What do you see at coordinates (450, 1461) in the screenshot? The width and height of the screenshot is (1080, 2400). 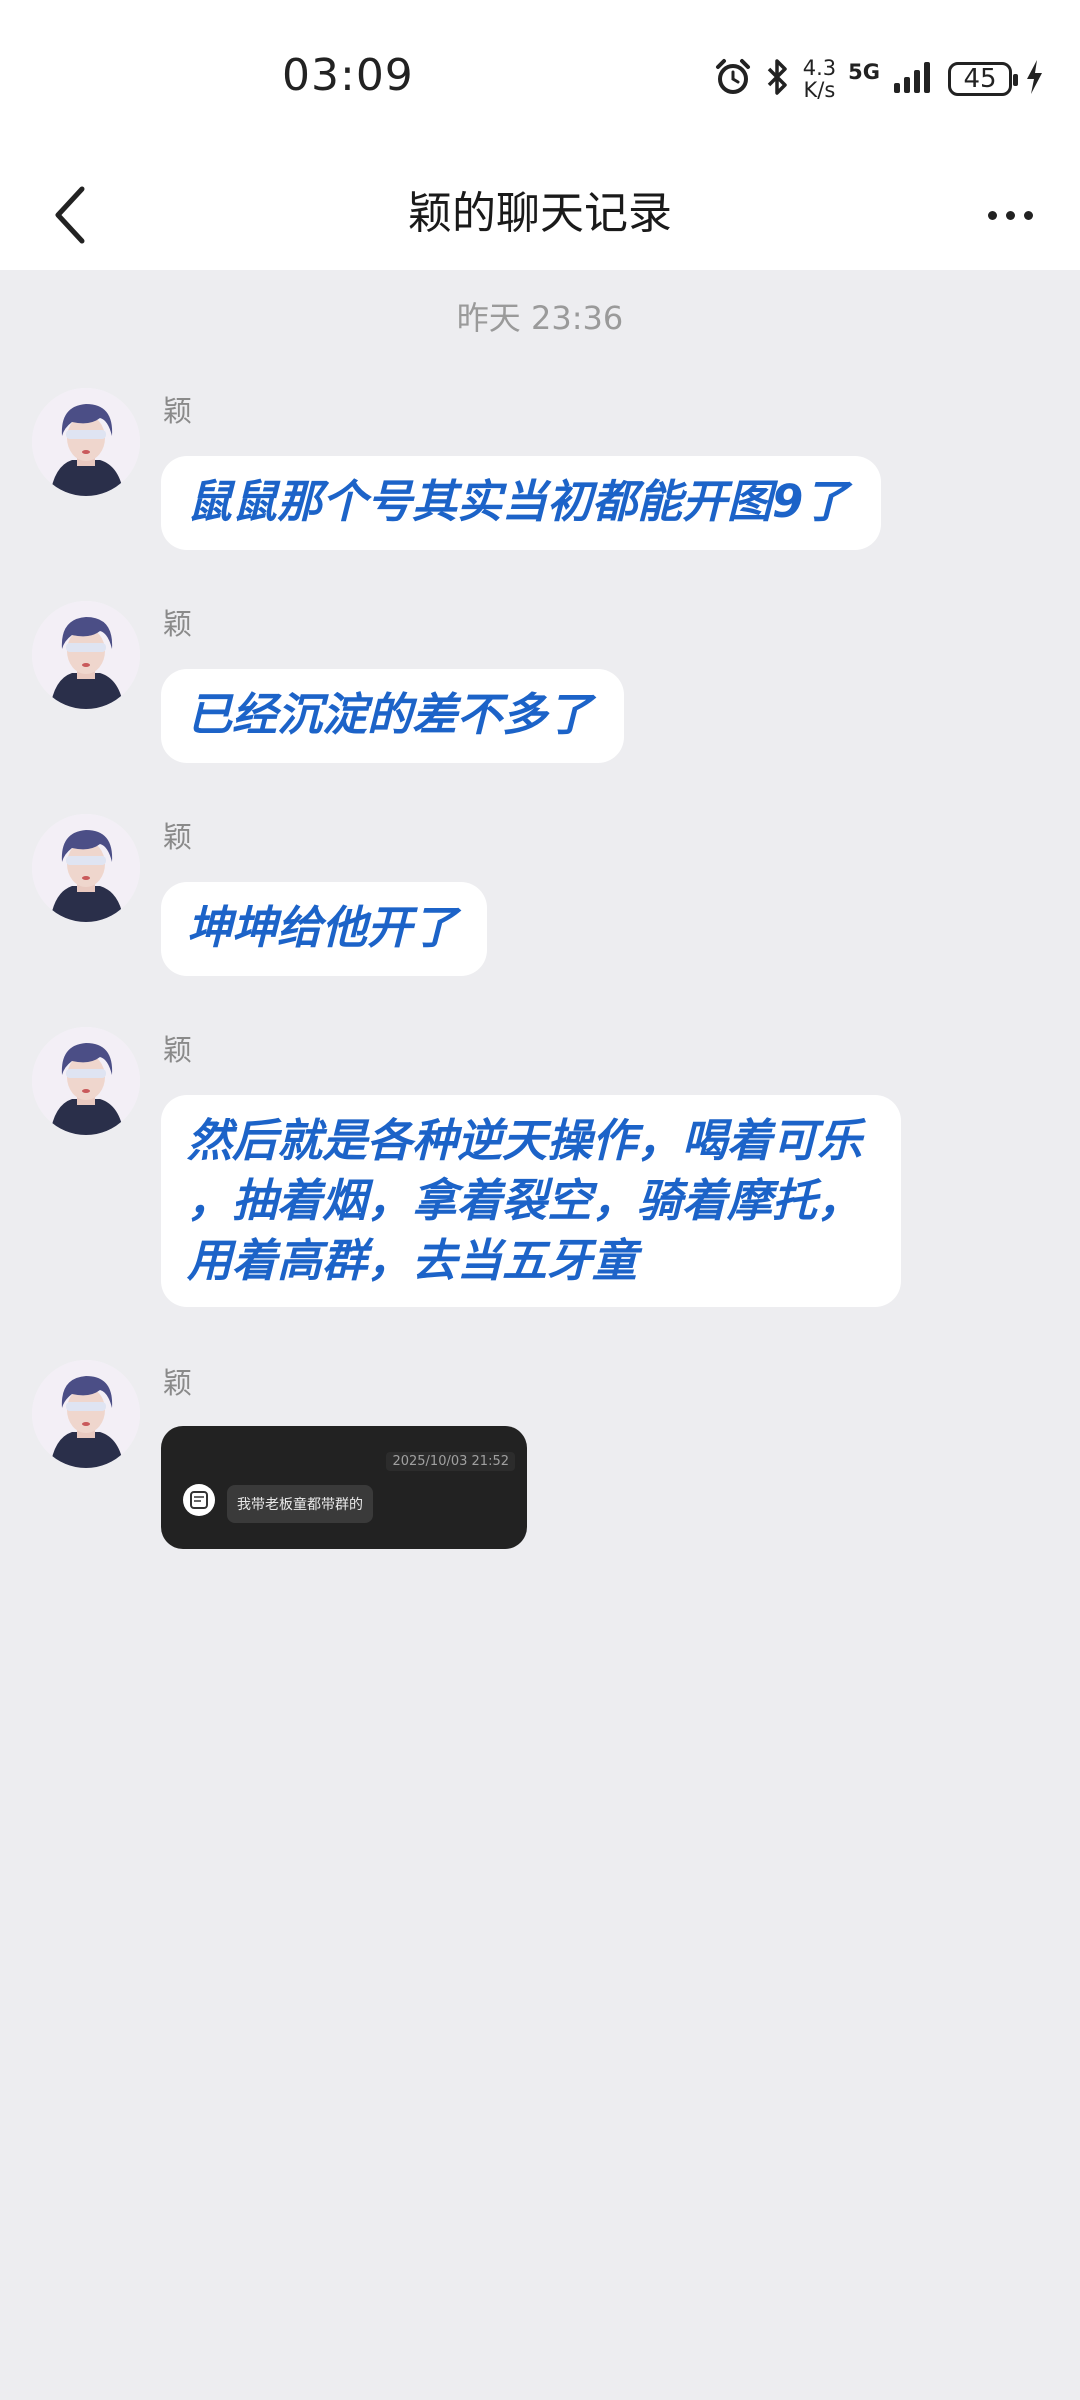 I see `forward-date: 2025/10/03 21:52` at bounding box center [450, 1461].